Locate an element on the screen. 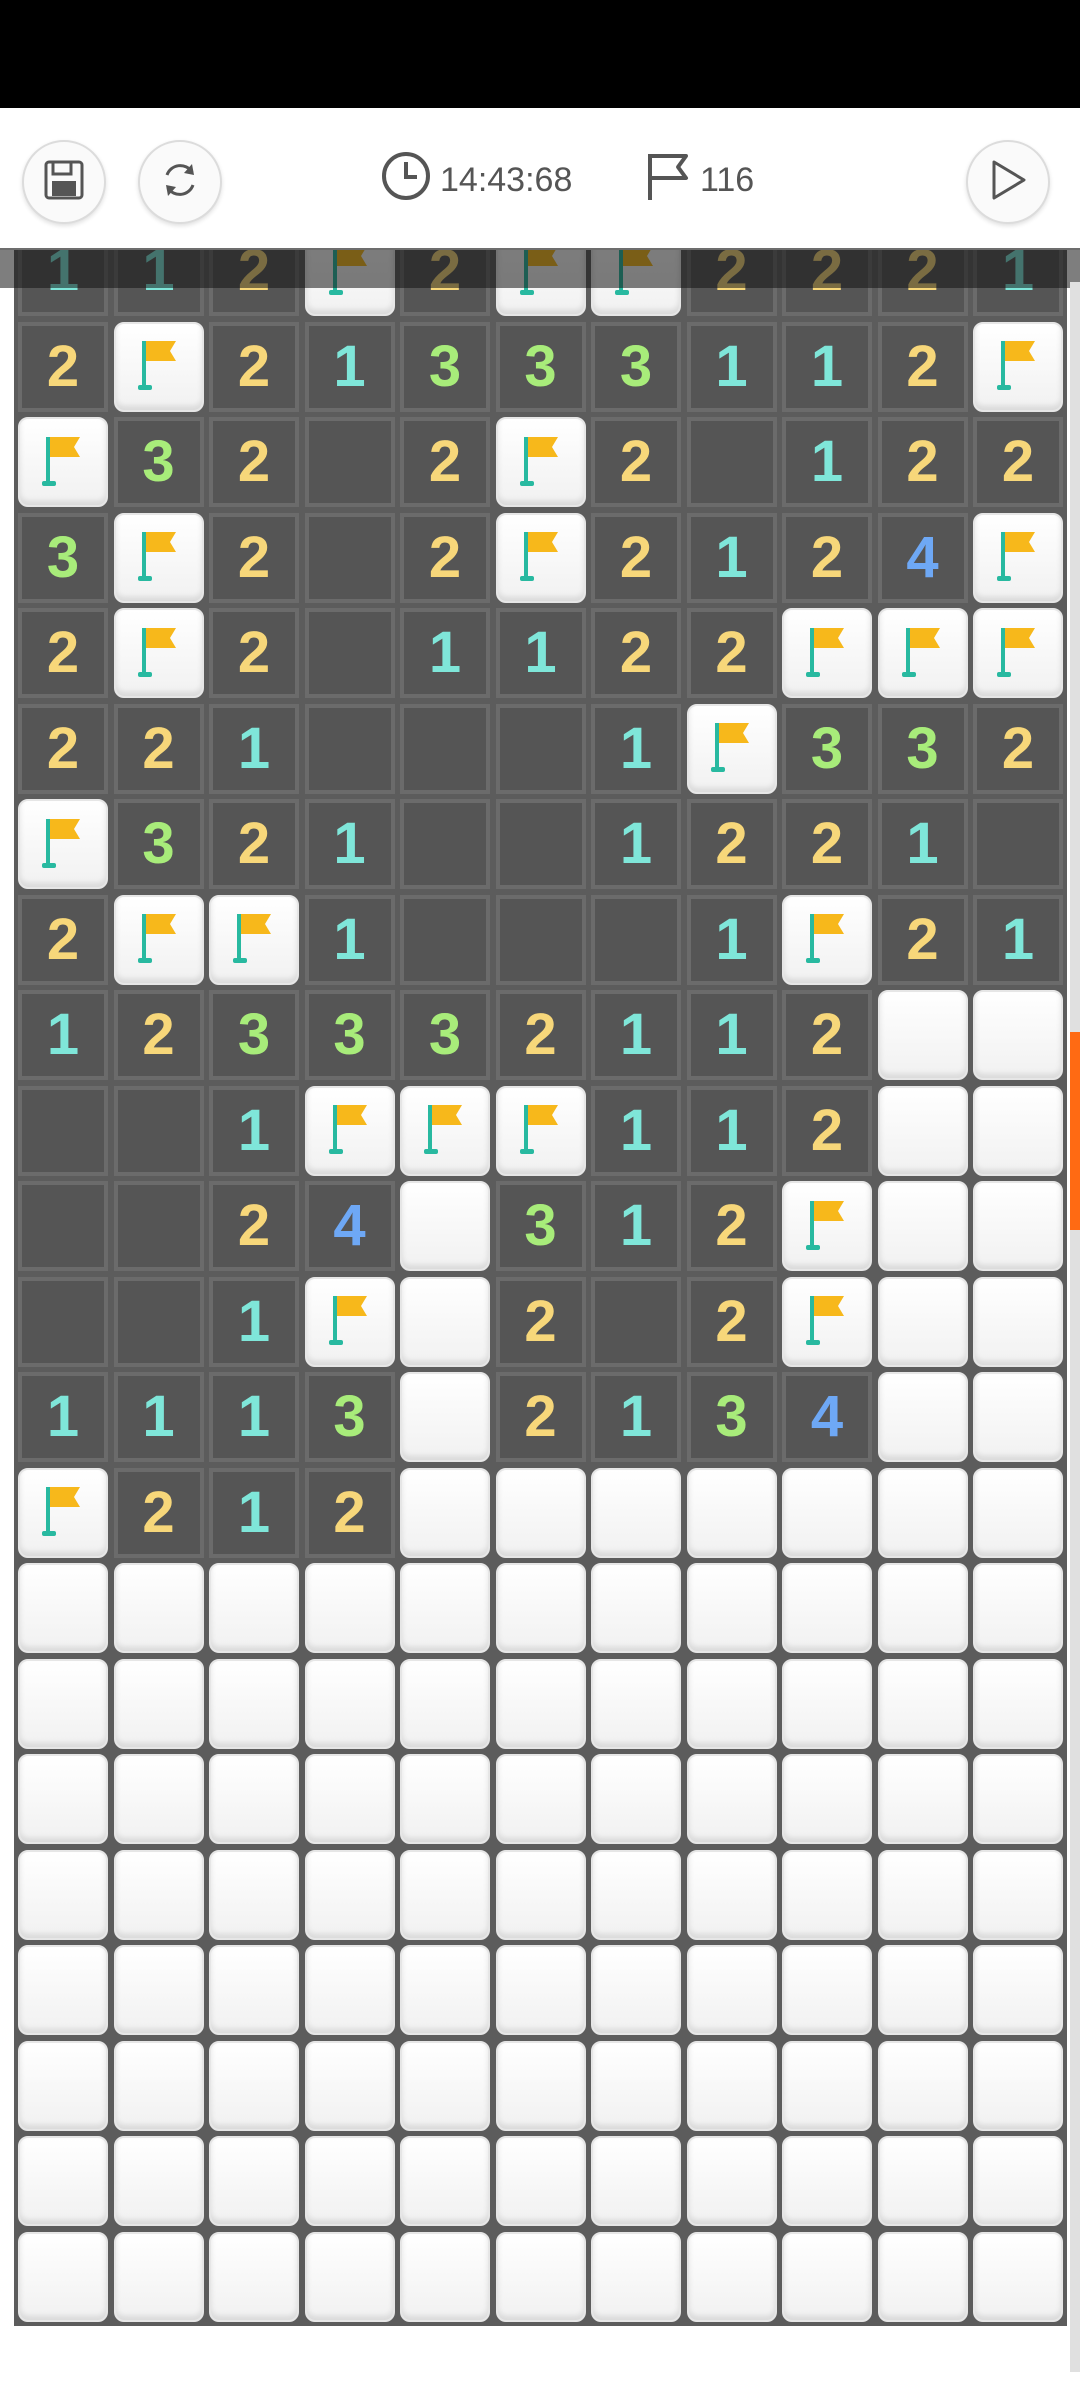 The image size is (1080, 2400). revealed-cell: 4 is located at coordinates (349, 1226).